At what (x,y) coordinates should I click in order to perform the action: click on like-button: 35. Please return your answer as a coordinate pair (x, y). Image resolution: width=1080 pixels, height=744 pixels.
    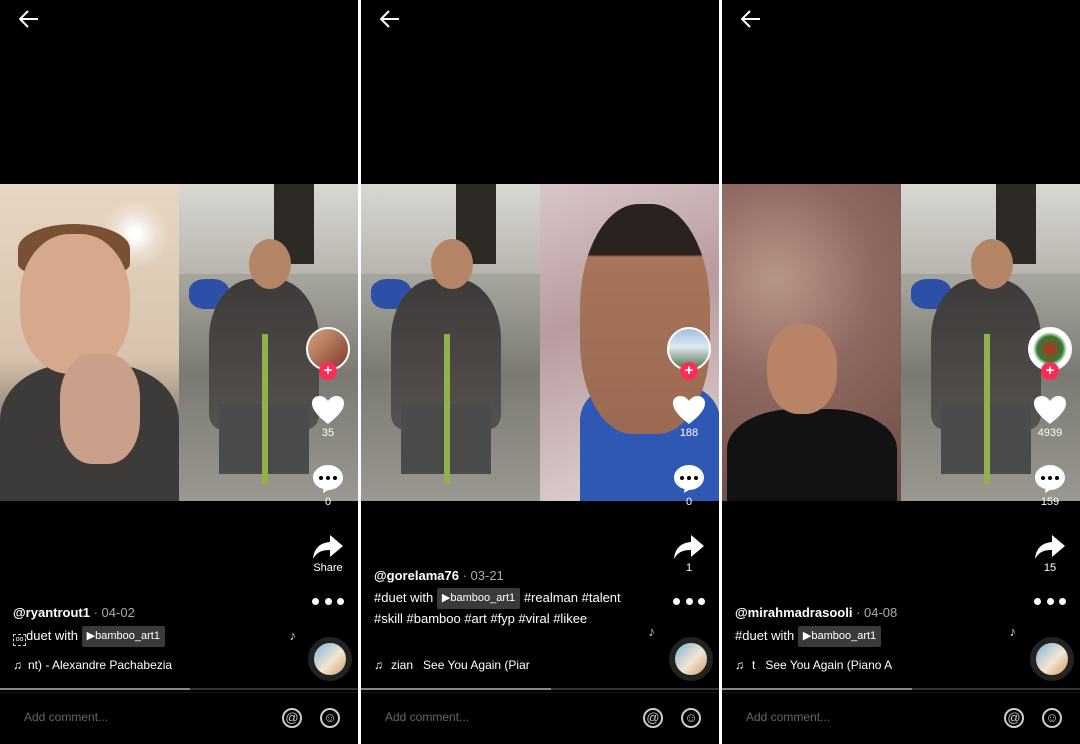
    Looking at the image, I should click on (328, 417).